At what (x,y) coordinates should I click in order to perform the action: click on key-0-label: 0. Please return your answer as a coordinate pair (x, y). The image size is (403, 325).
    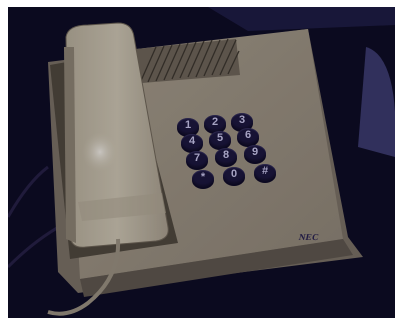
    Looking at the image, I should click on (234, 174).